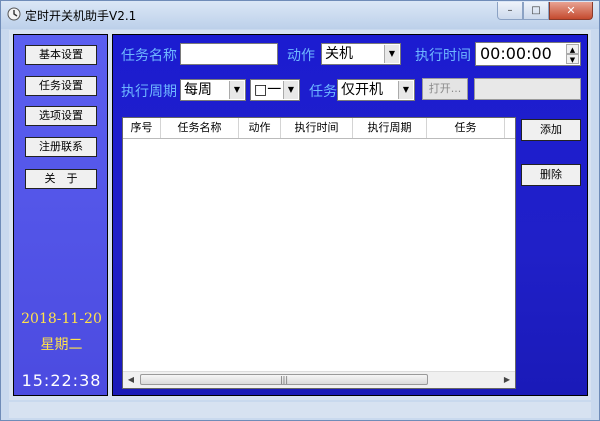 The height and width of the screenshot is (421, 600). What do you see at coordinates (510, 11) in the screenshot?
I see `minimize-button: –` at bounding box center [510, 11].